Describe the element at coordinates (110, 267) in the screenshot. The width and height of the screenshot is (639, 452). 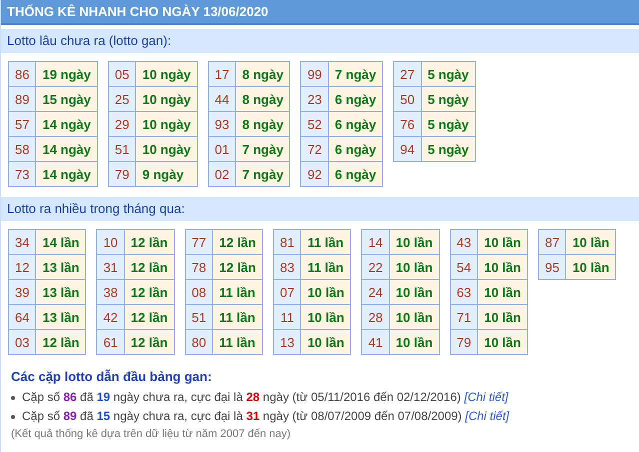
I see `table-cell: 31` at that location.